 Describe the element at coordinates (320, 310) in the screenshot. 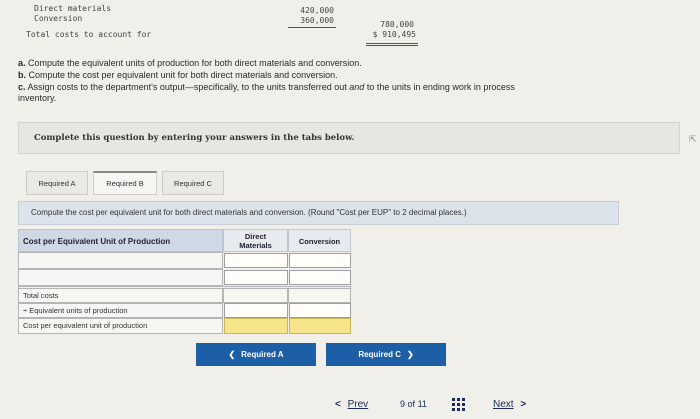

I see `equiv-units-conversion-input` at that location.